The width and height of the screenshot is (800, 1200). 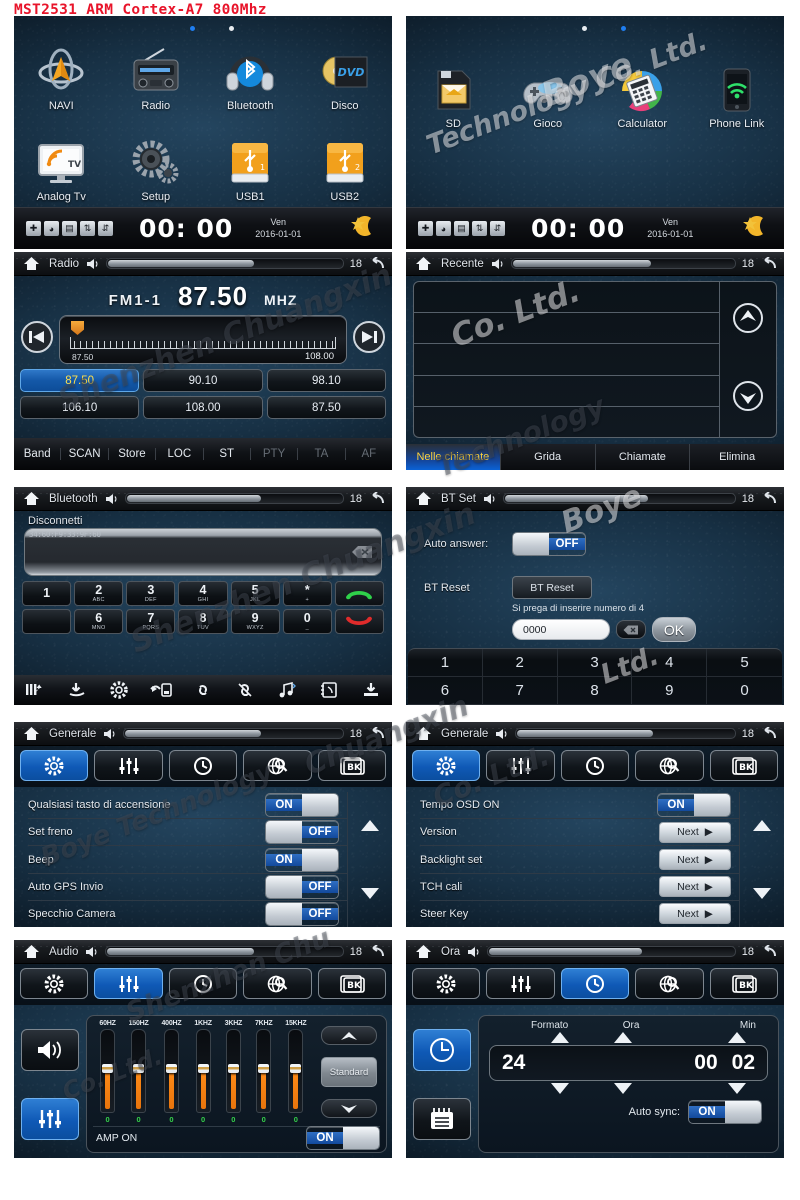 What do you see at coordinates (744, 663) in the screenshot?
I see `pad-key-5: 5` at bounding box center [744, 663].